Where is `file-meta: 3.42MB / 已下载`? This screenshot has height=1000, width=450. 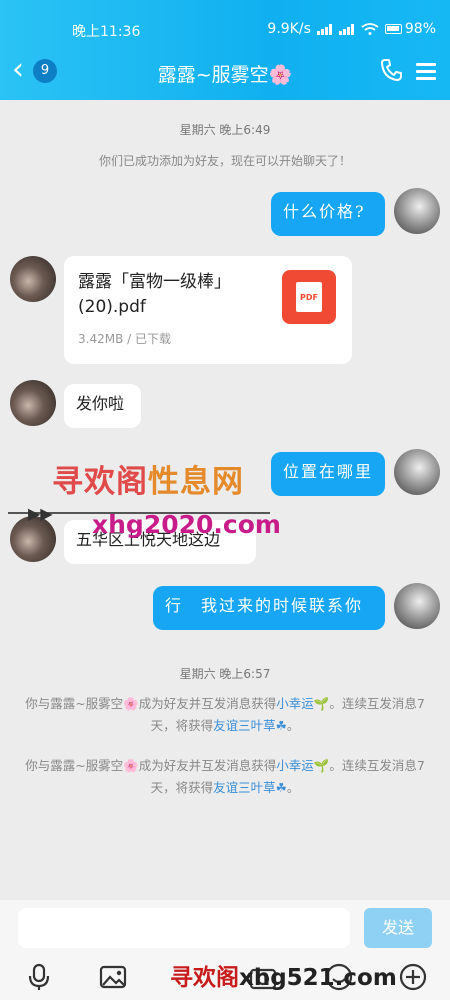
file-meta: 3.42MB / 已下载 is located at coordinates (124, 339).